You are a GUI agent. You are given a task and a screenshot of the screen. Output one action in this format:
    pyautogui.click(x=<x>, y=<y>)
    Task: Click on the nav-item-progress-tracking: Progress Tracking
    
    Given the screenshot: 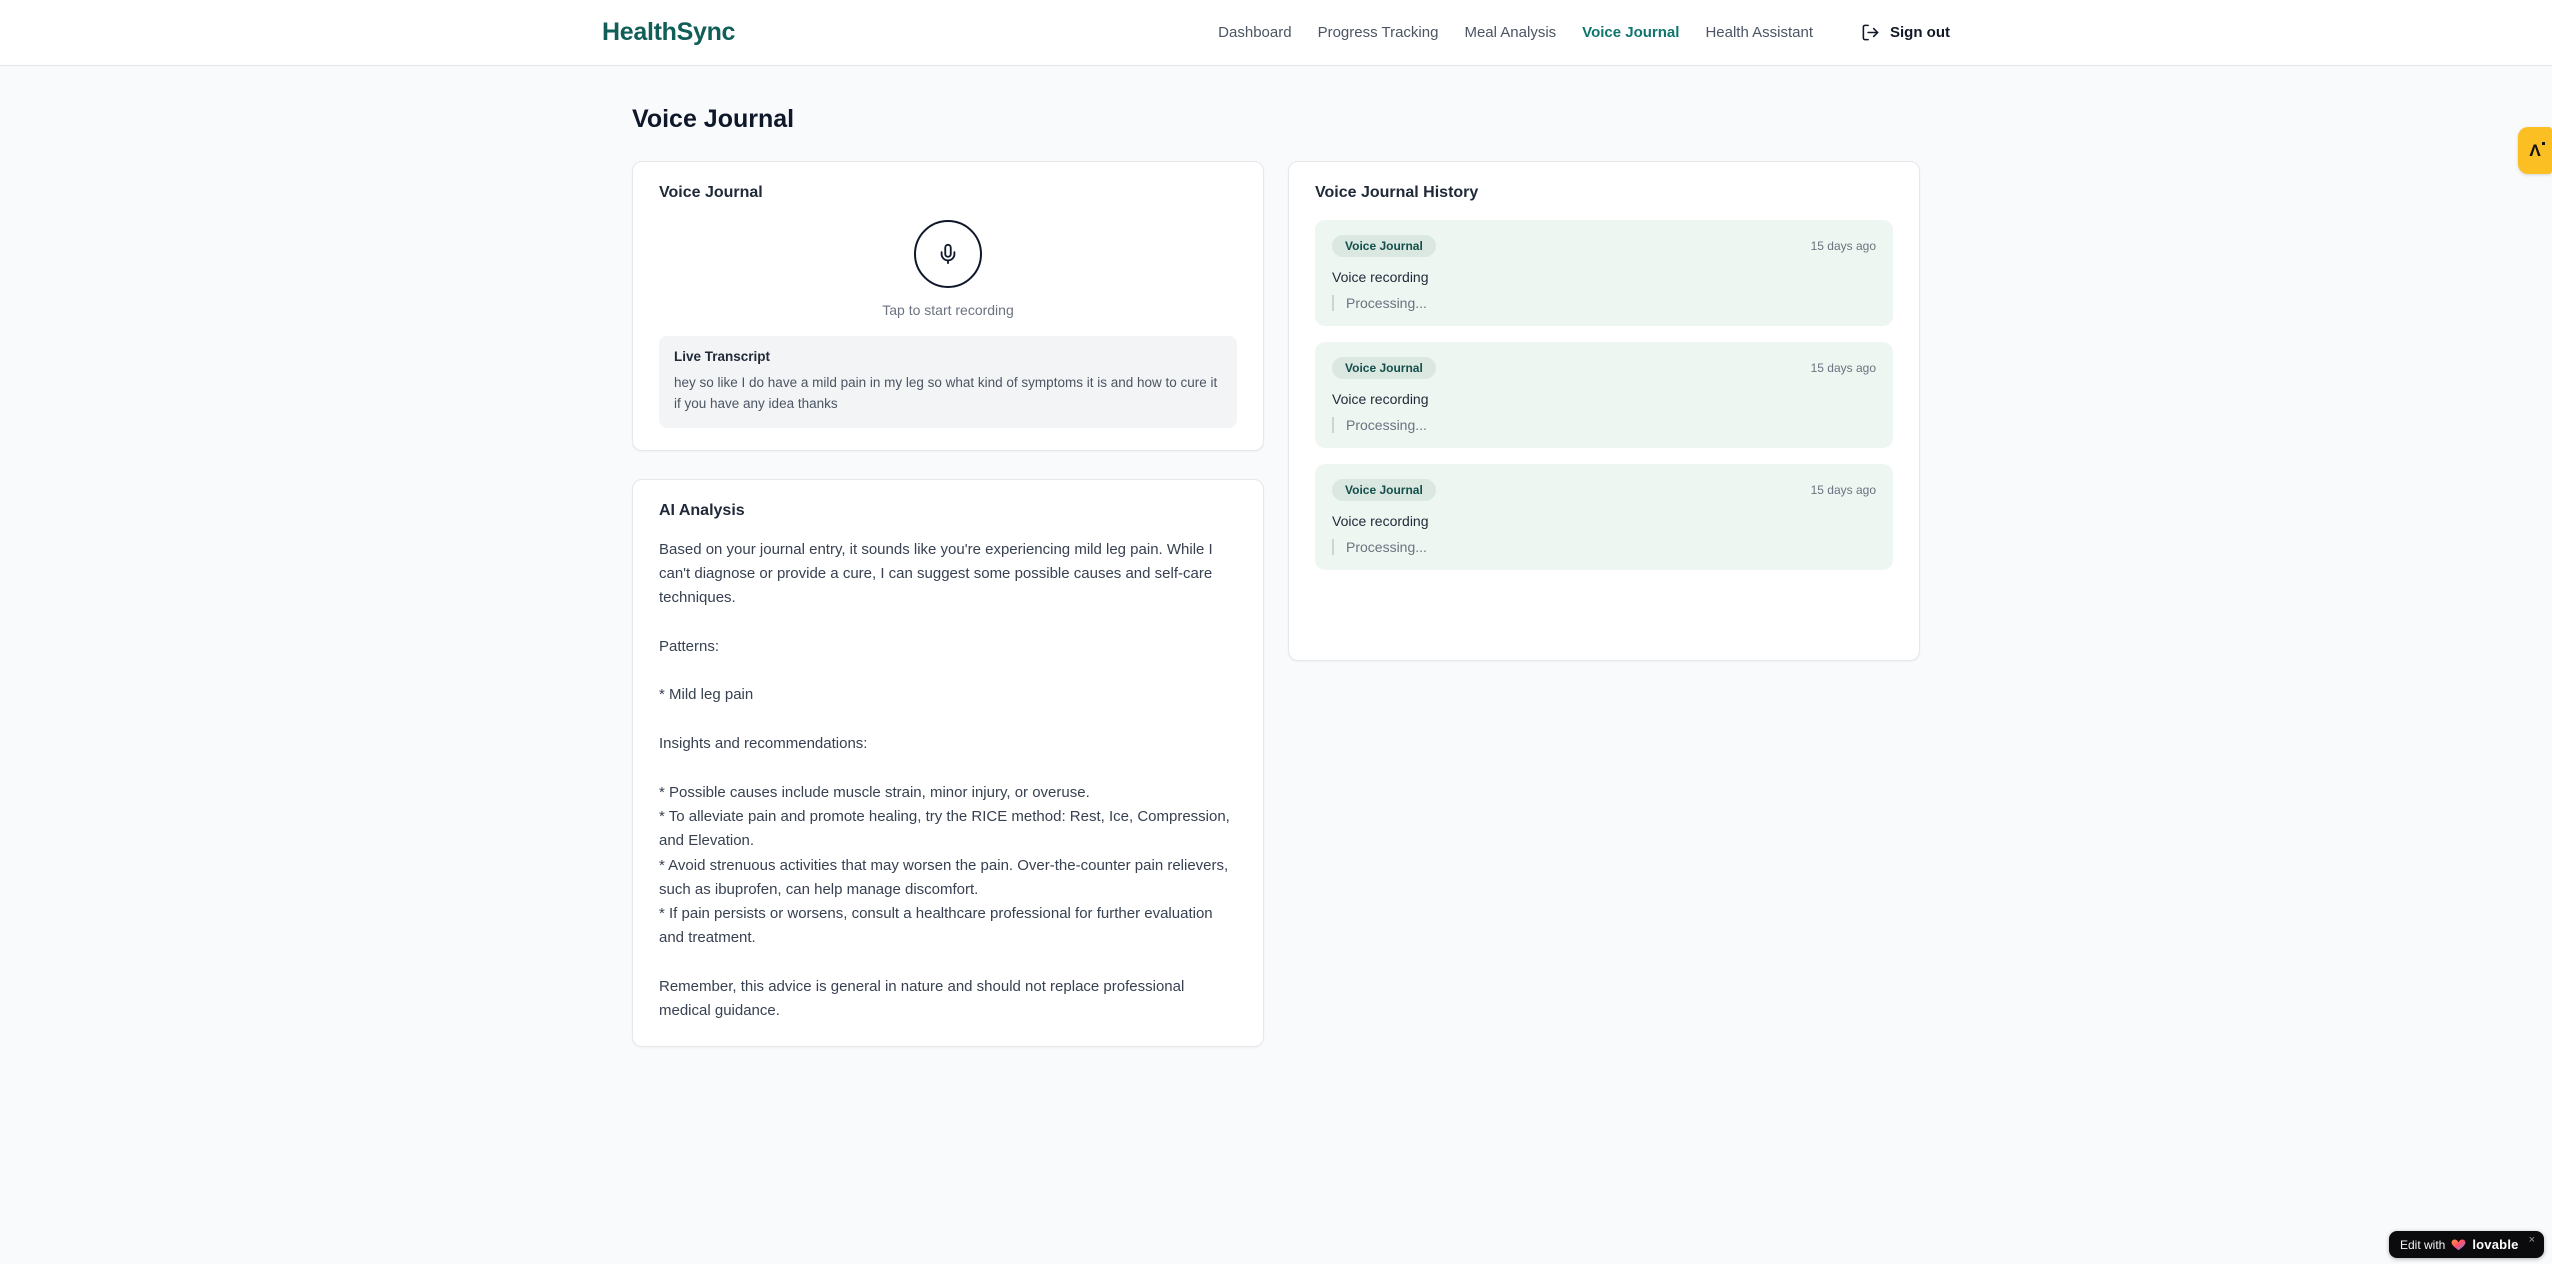 What is the action you would take?
    pyautogui.click(x=1378, y=32)
    